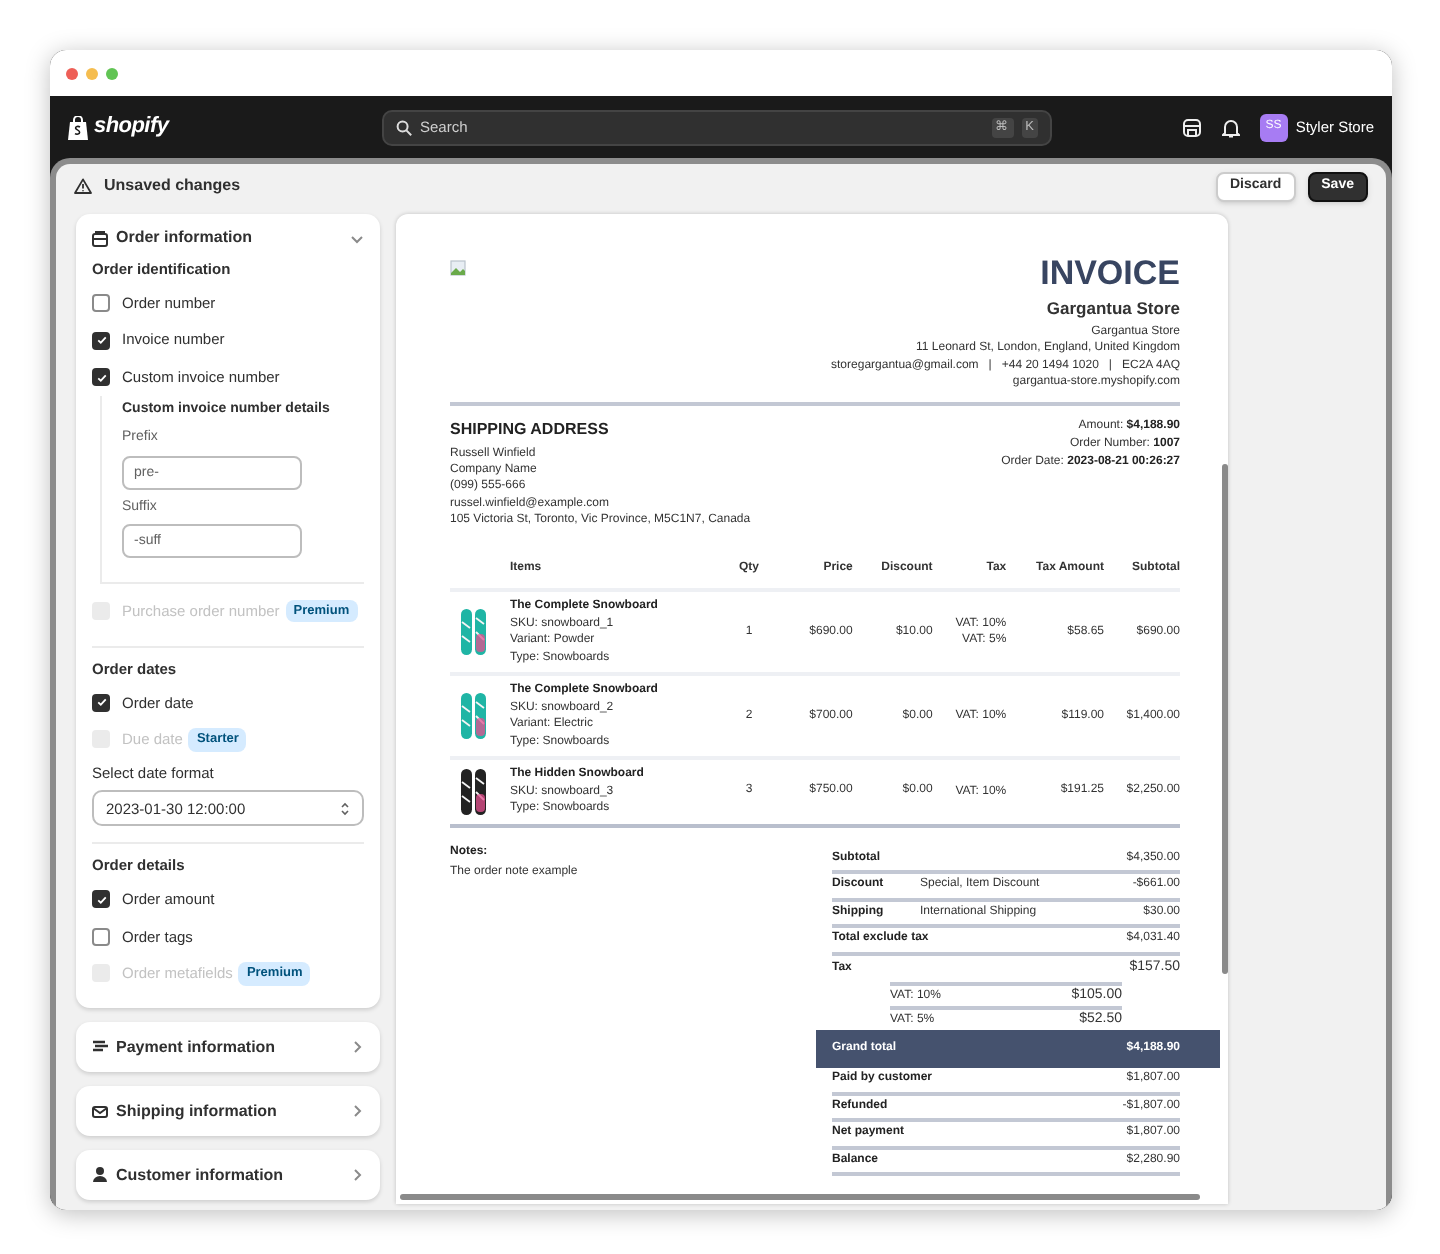 The width and height of the screenshot is (1440, 1254). Describe the element at coordinates (78, 127) in the screenshot. I see `shopping-bag-icon` at that location.